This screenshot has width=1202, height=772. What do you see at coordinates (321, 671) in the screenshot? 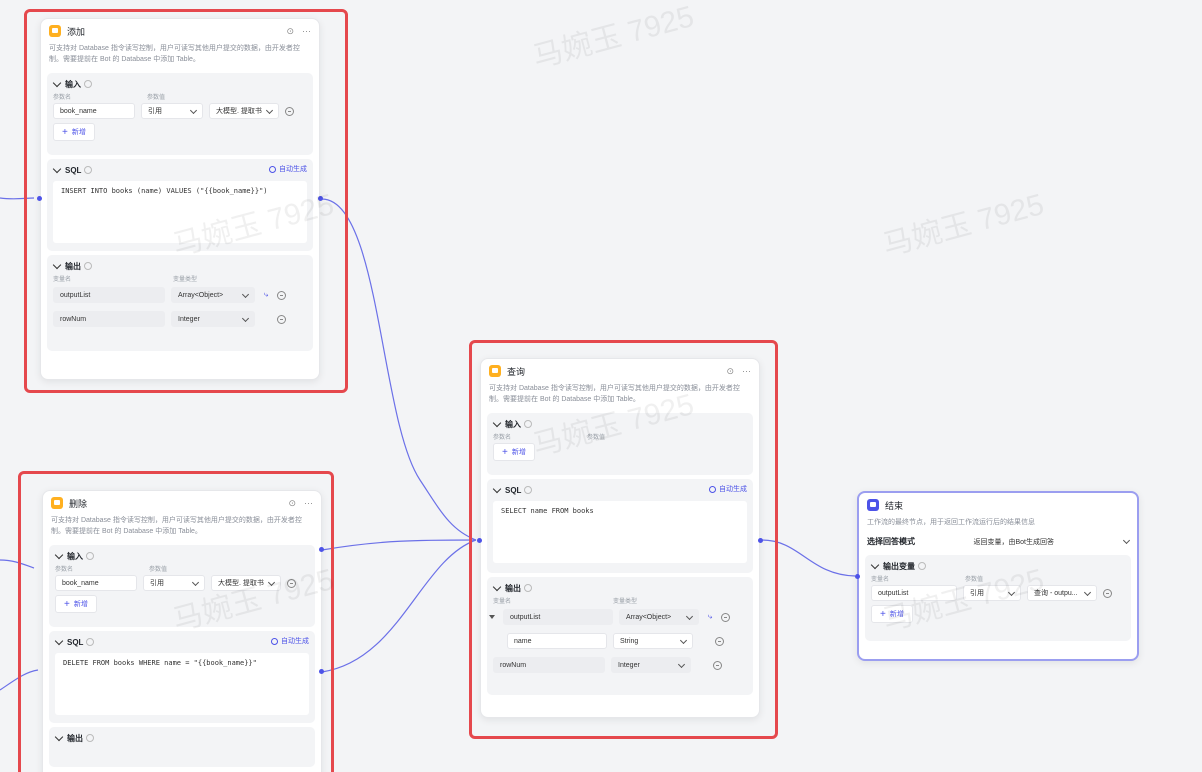
I see `node-delete-sql-output-port` at bounding box center [321, 671].